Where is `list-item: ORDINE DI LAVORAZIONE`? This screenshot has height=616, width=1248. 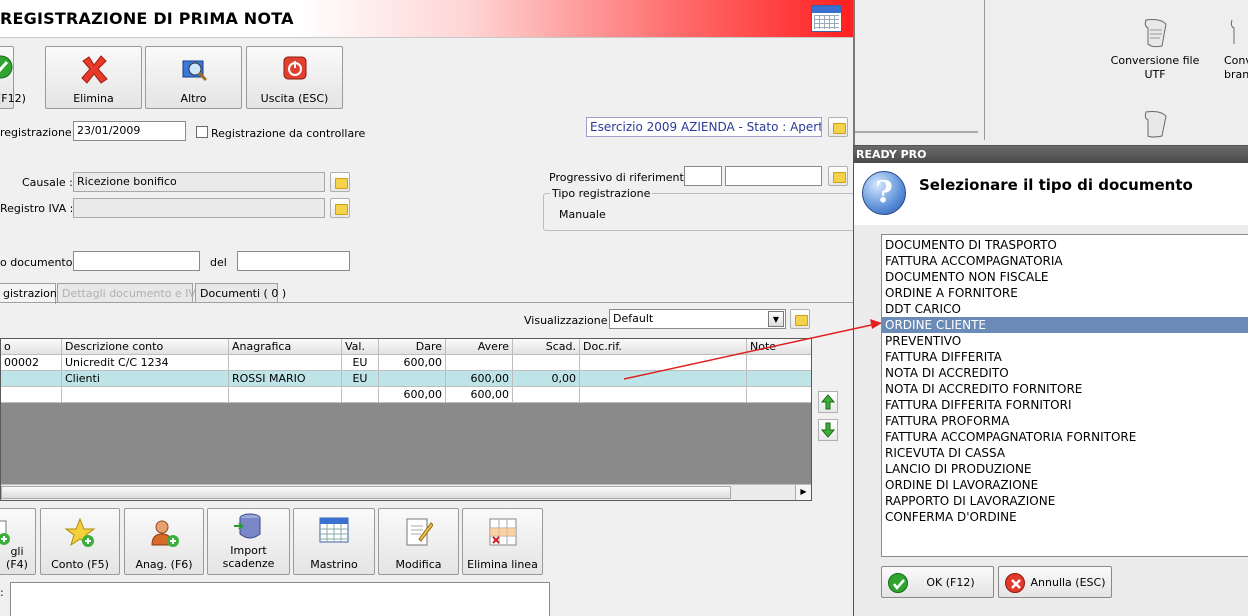 list-item: ORDINE DI LAVORAZIONE is located at coordinates (1065, 485).